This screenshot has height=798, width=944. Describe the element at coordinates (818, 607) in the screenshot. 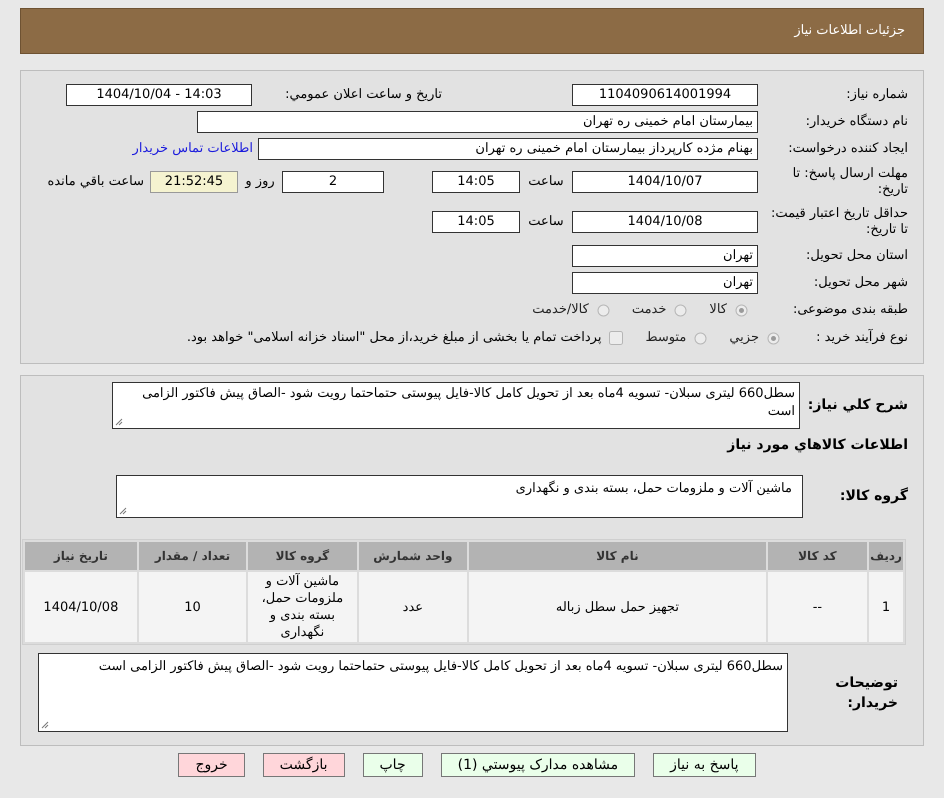

I see `table-cell: --` at that location.